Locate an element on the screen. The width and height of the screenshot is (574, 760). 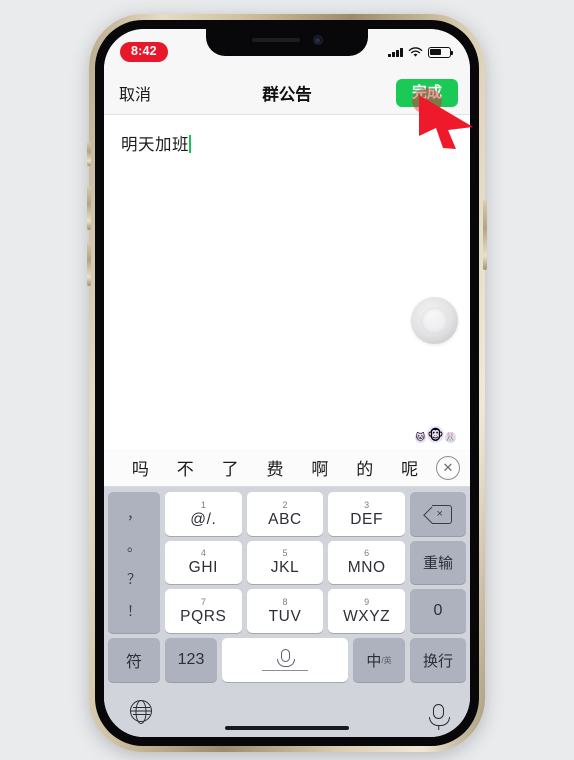
delete-icon: × is located at coordinates (439, 515).